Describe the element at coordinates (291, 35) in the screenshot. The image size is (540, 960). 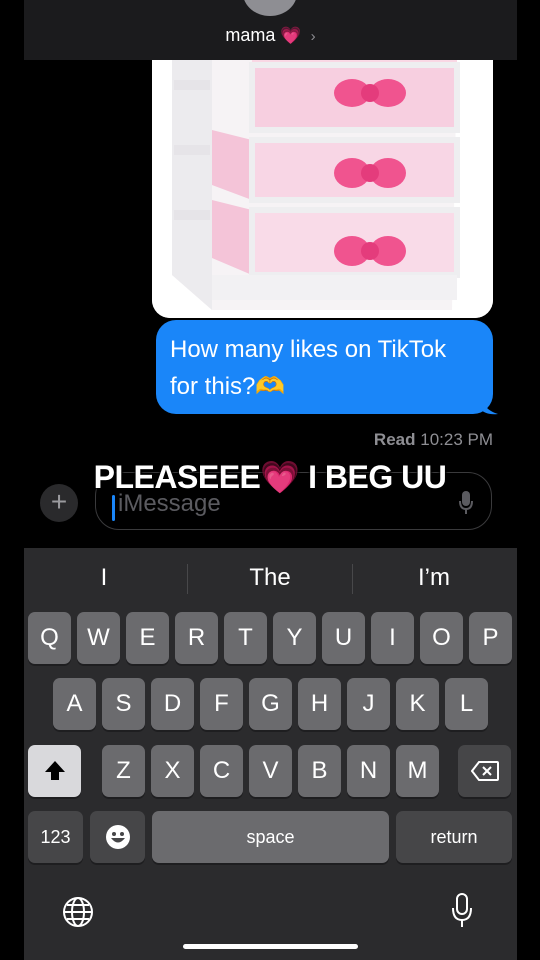
I see `heart-emoji: 💗` at that location.